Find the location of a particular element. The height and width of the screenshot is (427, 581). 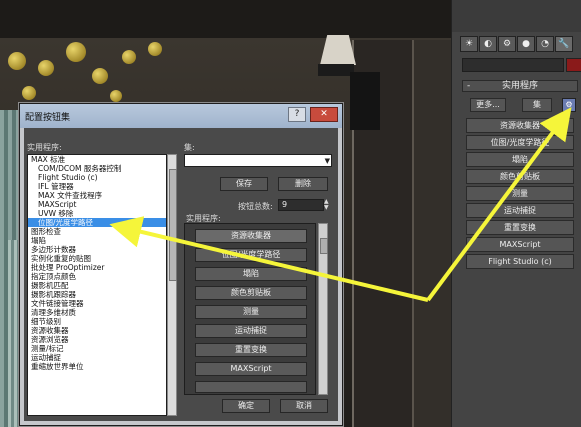

viewport-wall-edge is located at coordinates (431, 233).